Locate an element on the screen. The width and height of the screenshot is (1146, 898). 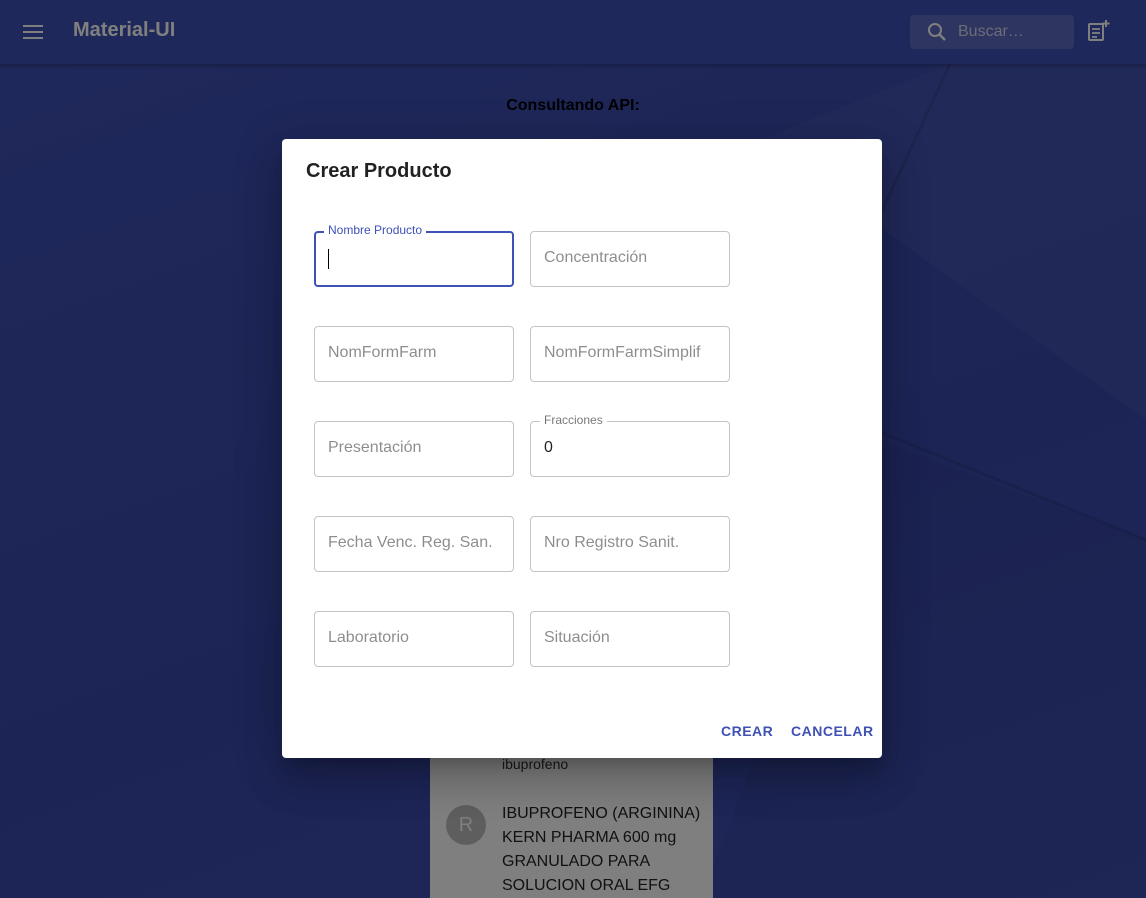
nom-form-farm-field: NomFormFarm is located at coordinates (414, 354).